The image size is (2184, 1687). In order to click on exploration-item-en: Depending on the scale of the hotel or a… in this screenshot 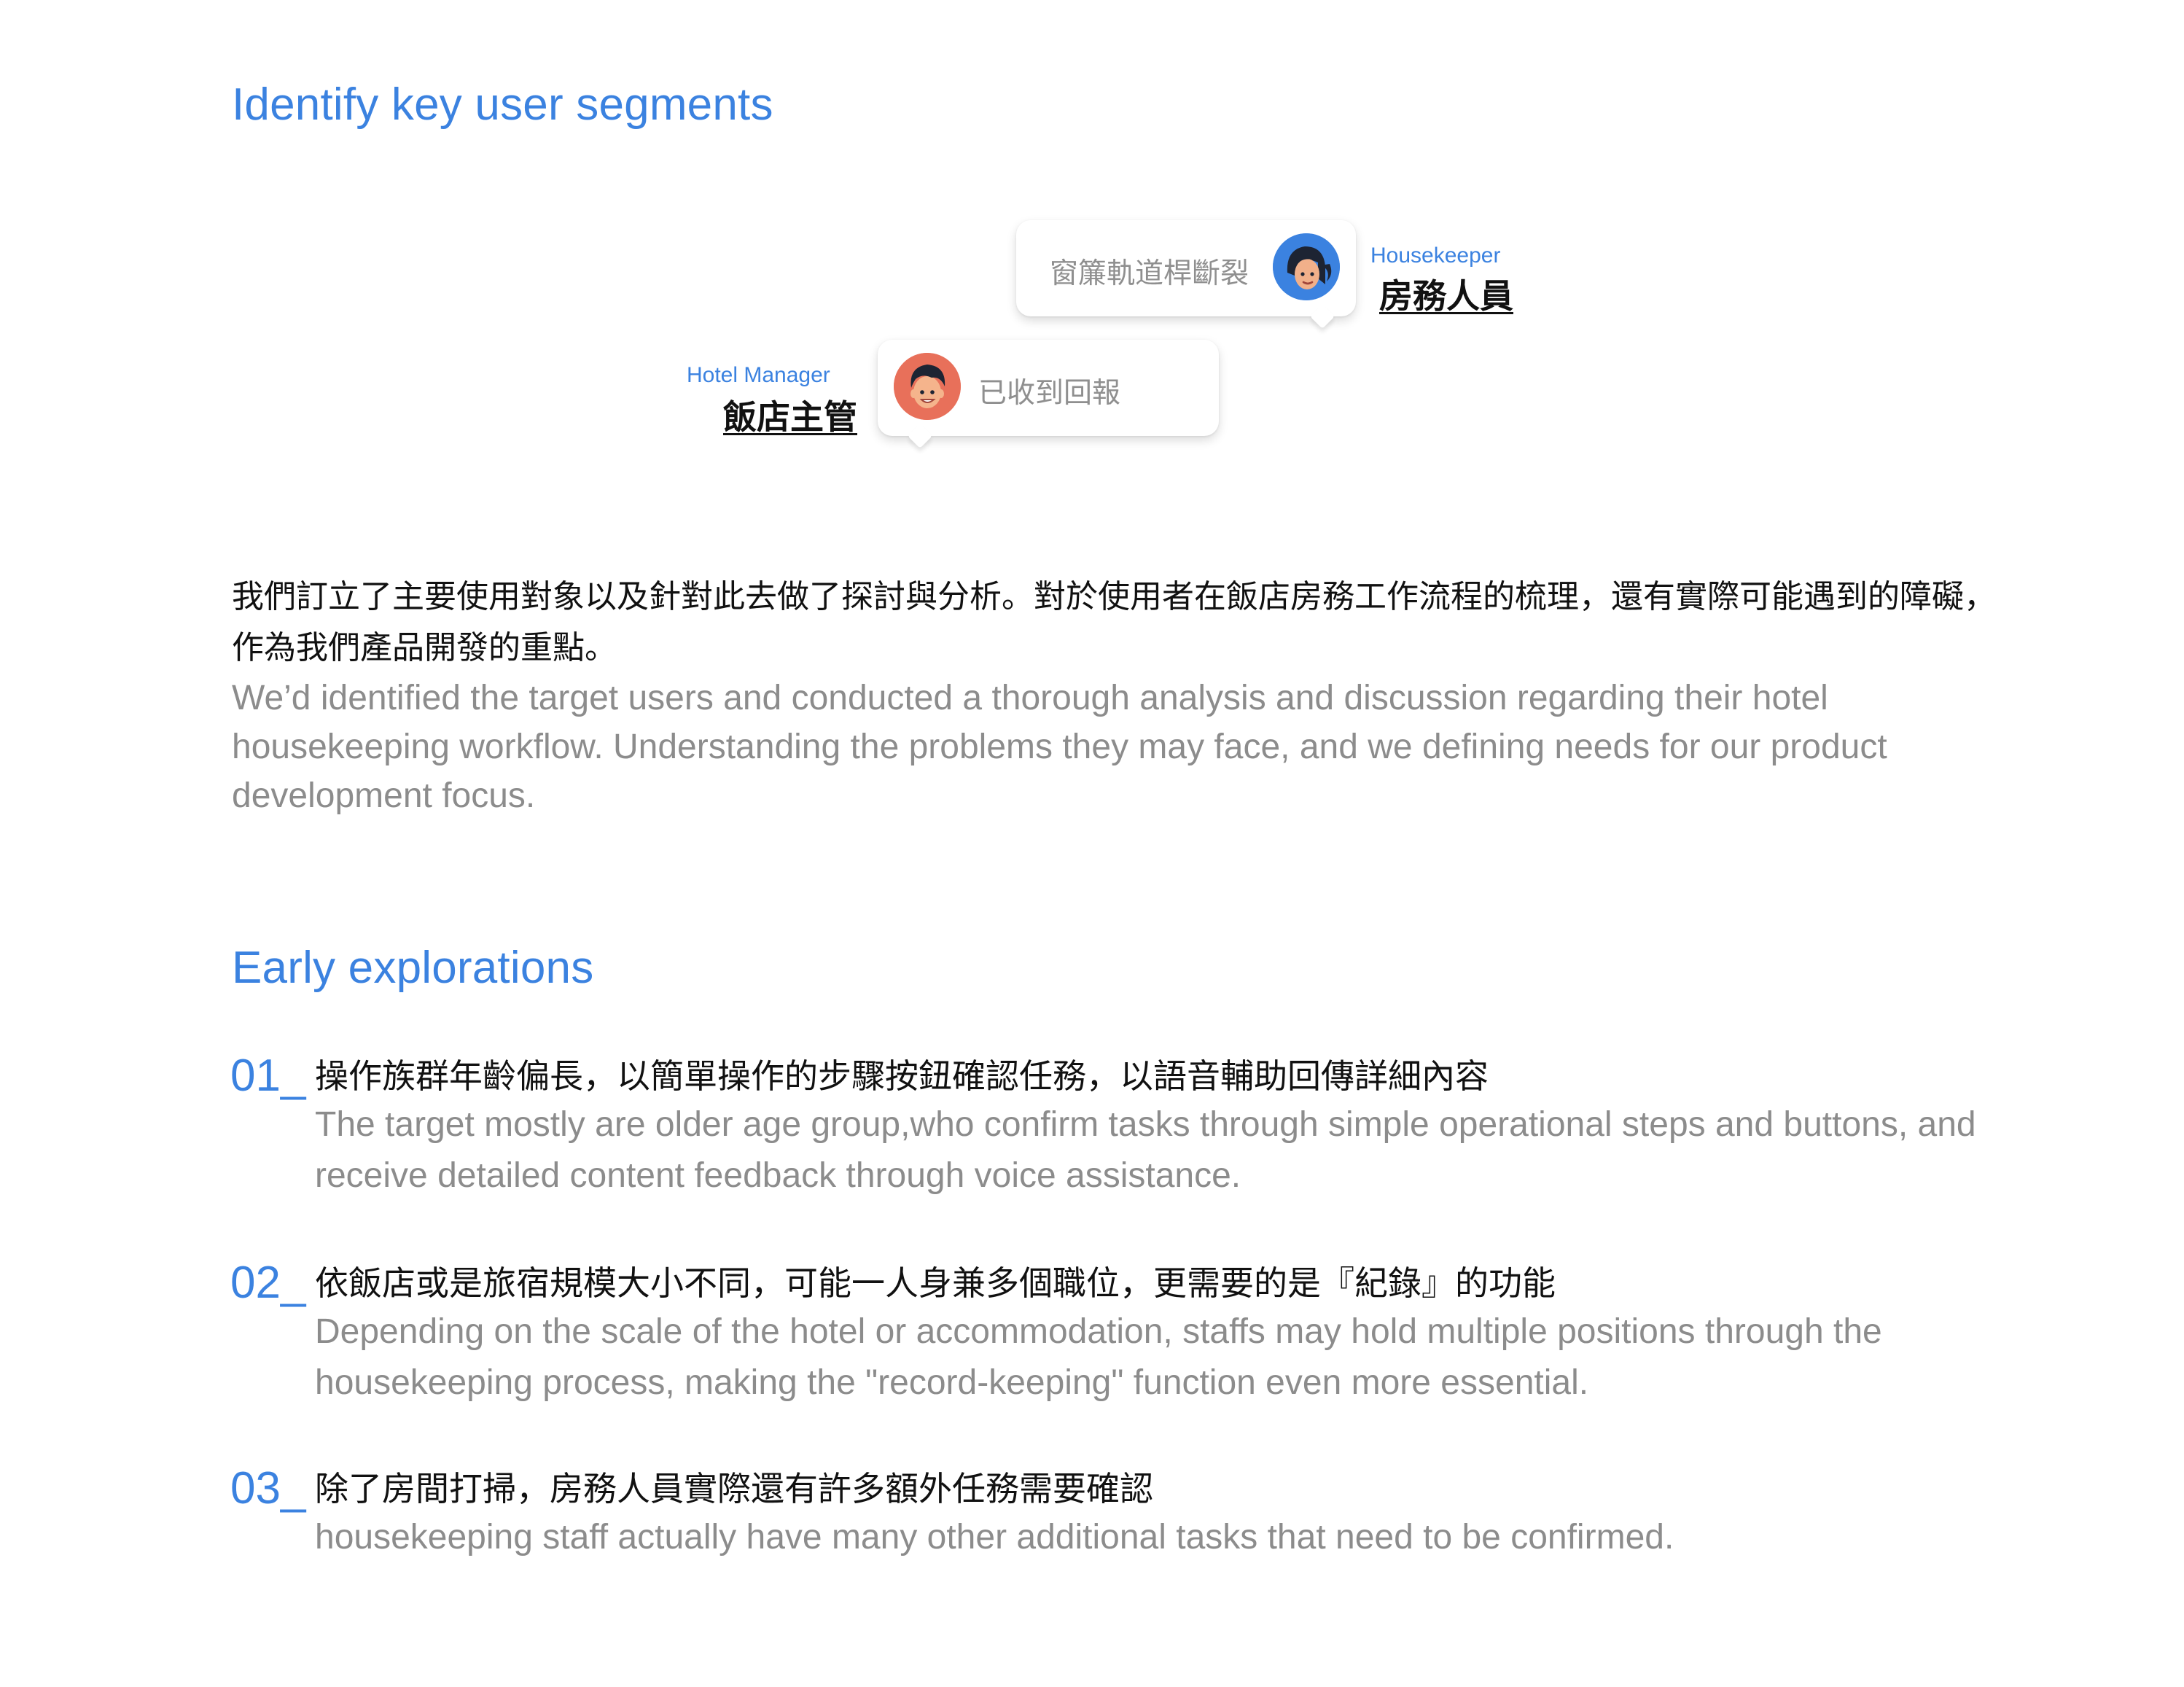, I will do `click(1098, 1357)`.